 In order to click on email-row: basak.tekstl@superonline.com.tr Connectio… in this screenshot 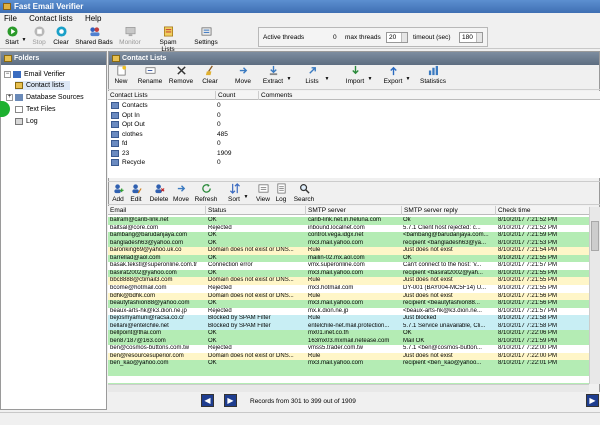, I will do `click(348, 266)`.